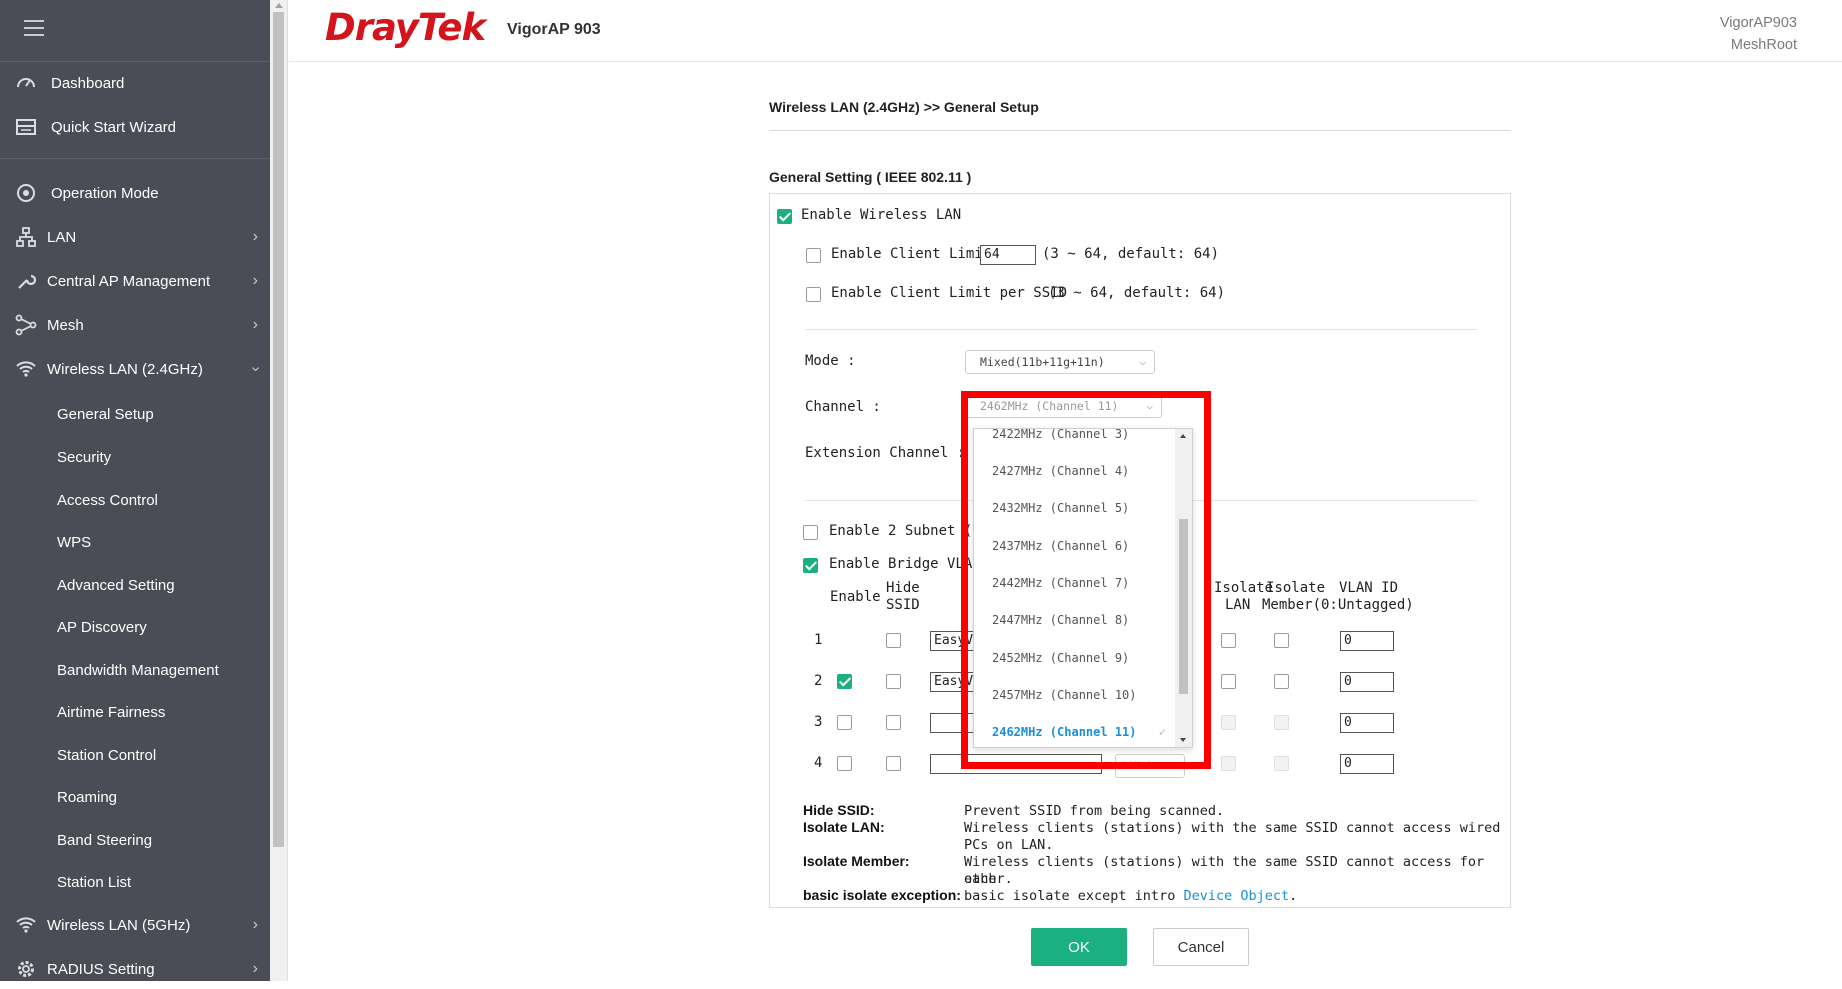  Describe the element at coordinates (881, 215) in the screenshot. I see `enable-wlan-label: Enable Wireless LAN` at that location.